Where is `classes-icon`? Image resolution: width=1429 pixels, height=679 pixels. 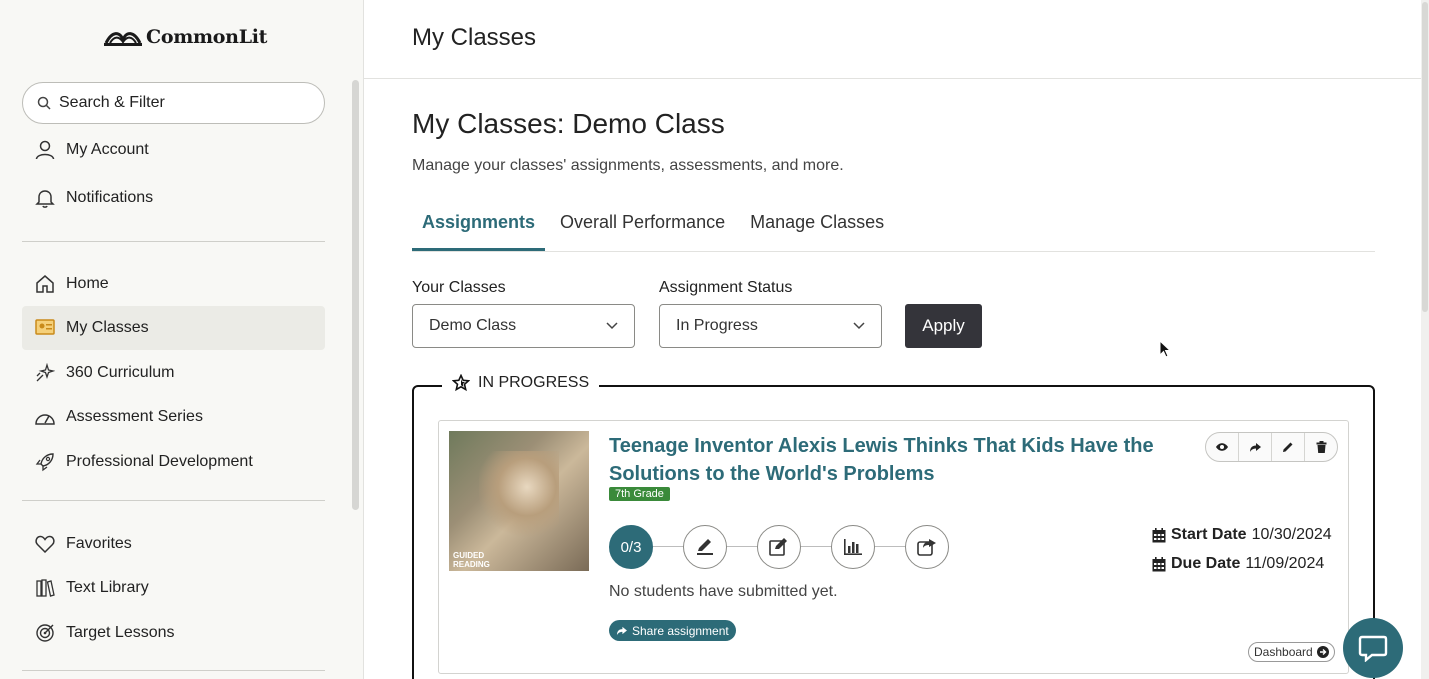
classes-icon is located at coordinates (45, 328).